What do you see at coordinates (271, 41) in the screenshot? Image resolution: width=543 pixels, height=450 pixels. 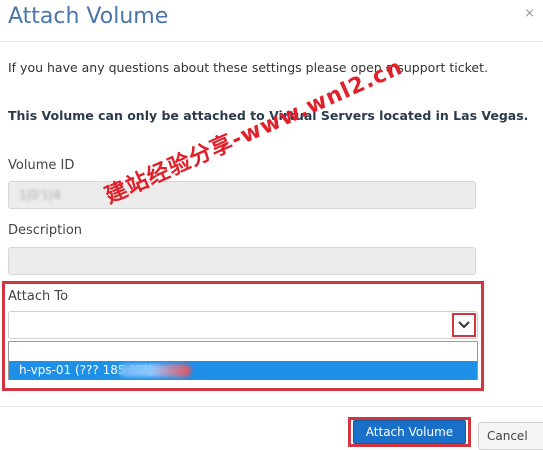 I see `header-divider` at bounding box center [271, 41].